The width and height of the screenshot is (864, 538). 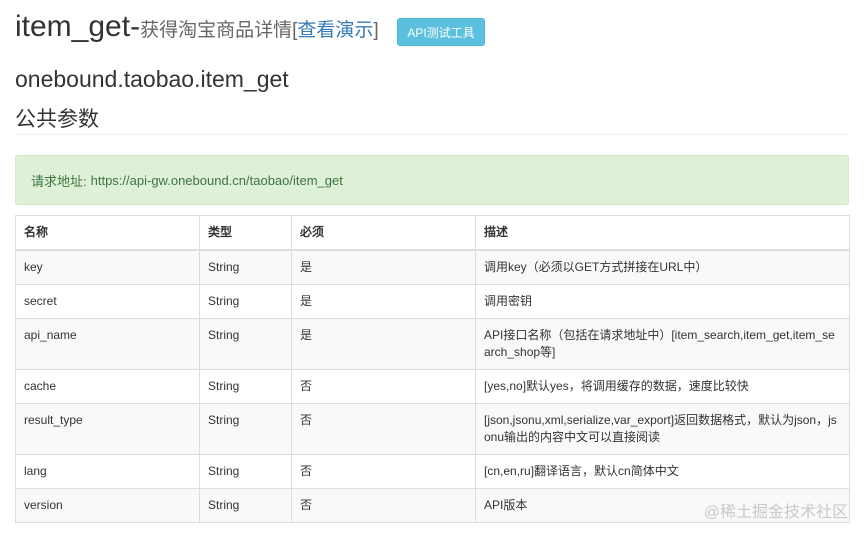 I want to click on cell-param-description: 调用密钥, so click(x=662, y=301).